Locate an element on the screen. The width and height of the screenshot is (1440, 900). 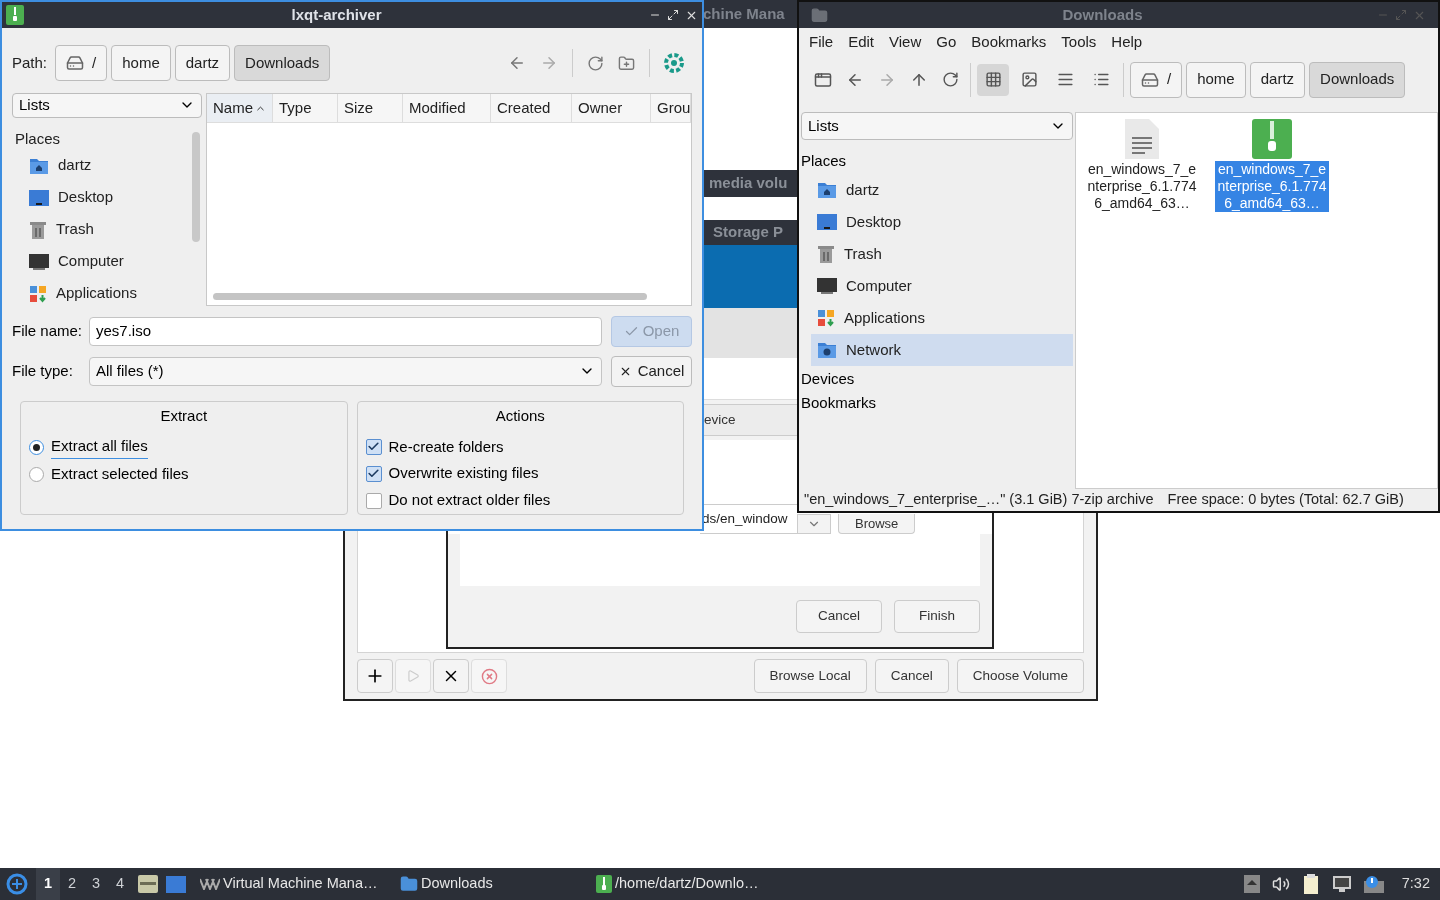
free-space-text: Free space: 0 bytes (Total: 62.7 GiB) is located at coordinates (1285, 500).